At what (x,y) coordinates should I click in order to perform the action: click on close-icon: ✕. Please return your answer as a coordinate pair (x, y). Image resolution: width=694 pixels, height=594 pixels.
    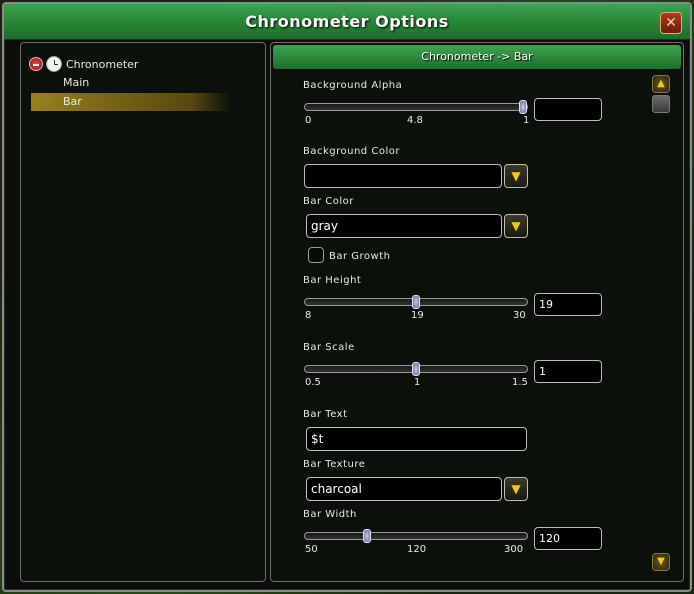
    Looking at the image, I should click on (671, 23).